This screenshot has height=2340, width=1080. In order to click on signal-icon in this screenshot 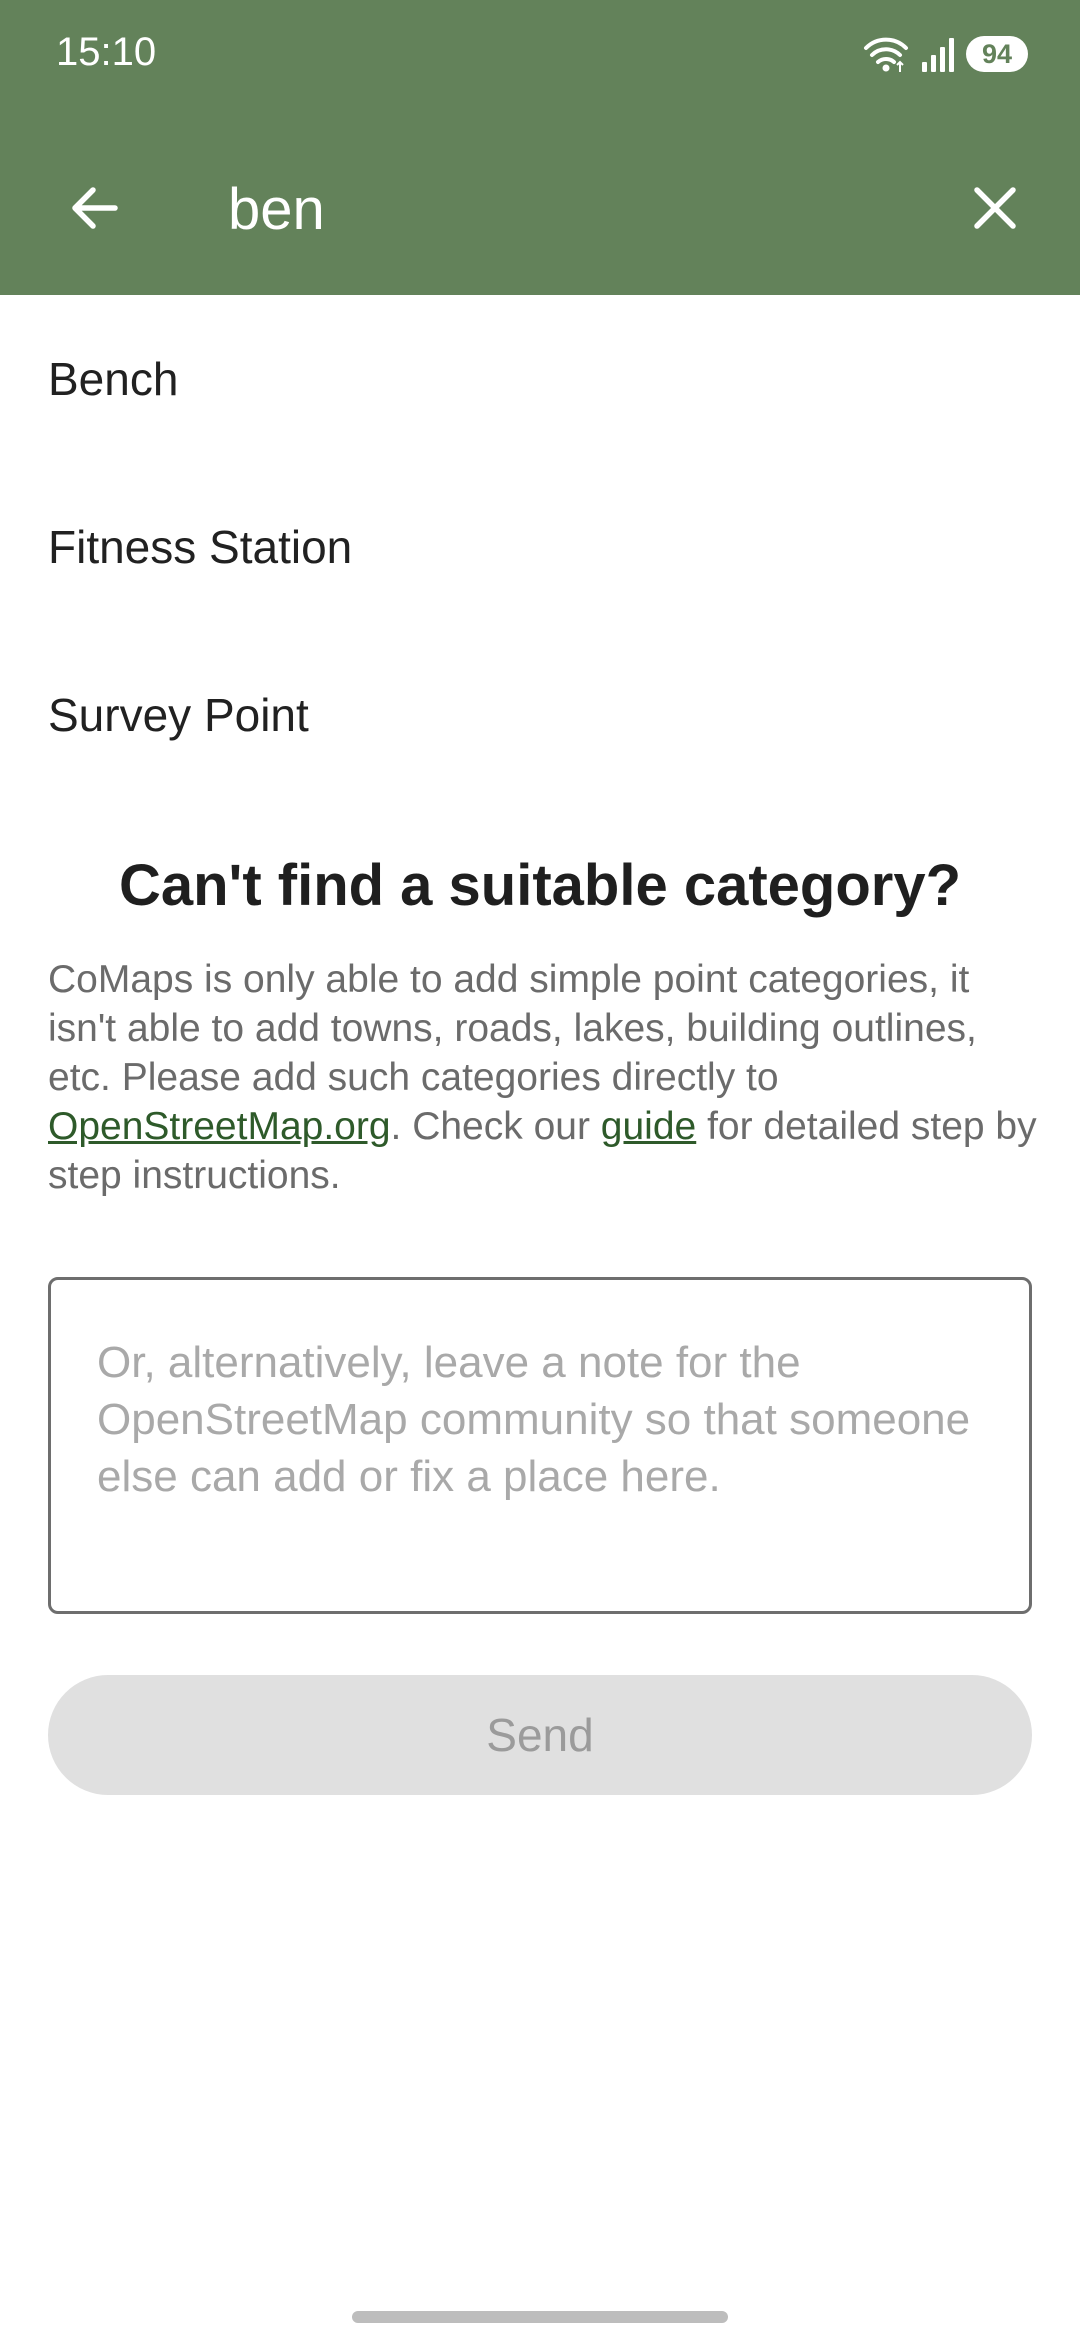, I will do `click(938, 54)`.